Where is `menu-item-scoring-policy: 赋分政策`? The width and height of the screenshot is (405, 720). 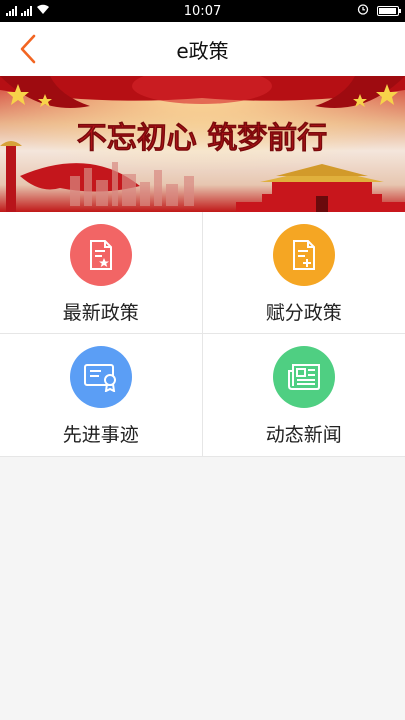 menu-item-scoring-policy: 赋分政策 is located at coordinates (303, 273).